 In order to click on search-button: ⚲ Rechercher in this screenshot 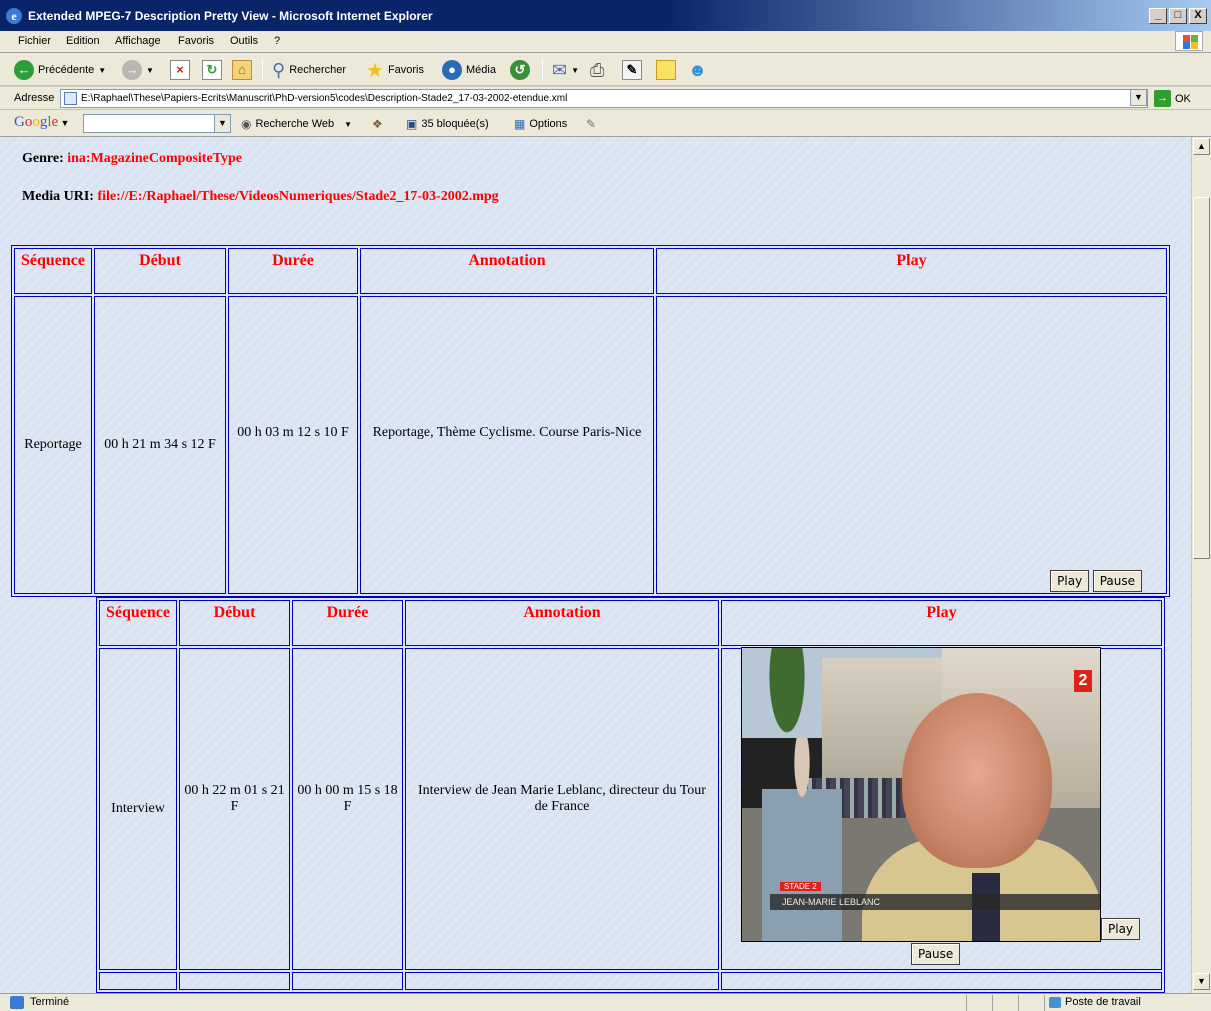, I will do `click(309, 70)`.